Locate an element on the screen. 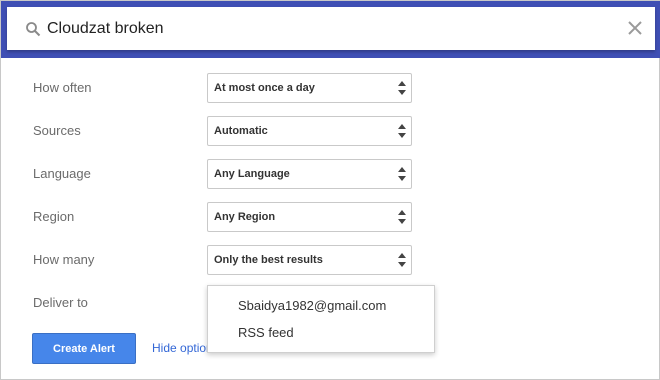  menu-item-email: Sbaidya1982@gmail.com is located at coordinates (312, 305).